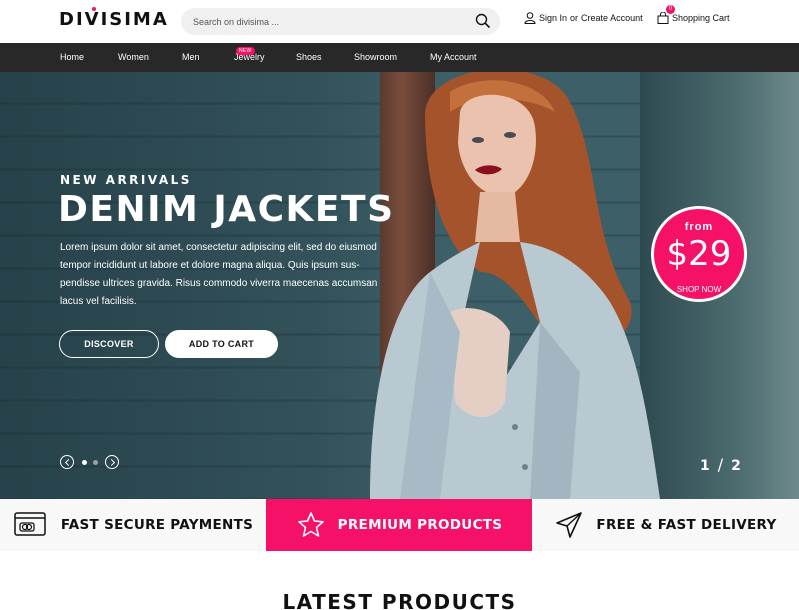 The image size is (799, 610). Describe the element at coordinates (705, 466) in the screenshot. I see `slide-current: 1` at that location.